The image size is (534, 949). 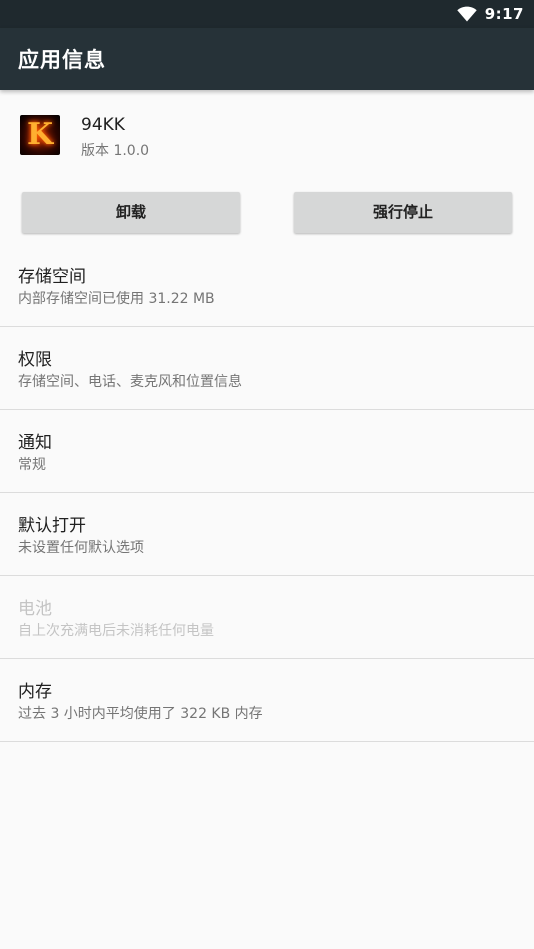 I want to click on app-bar: 应用信息, so click(x=267, y=59).